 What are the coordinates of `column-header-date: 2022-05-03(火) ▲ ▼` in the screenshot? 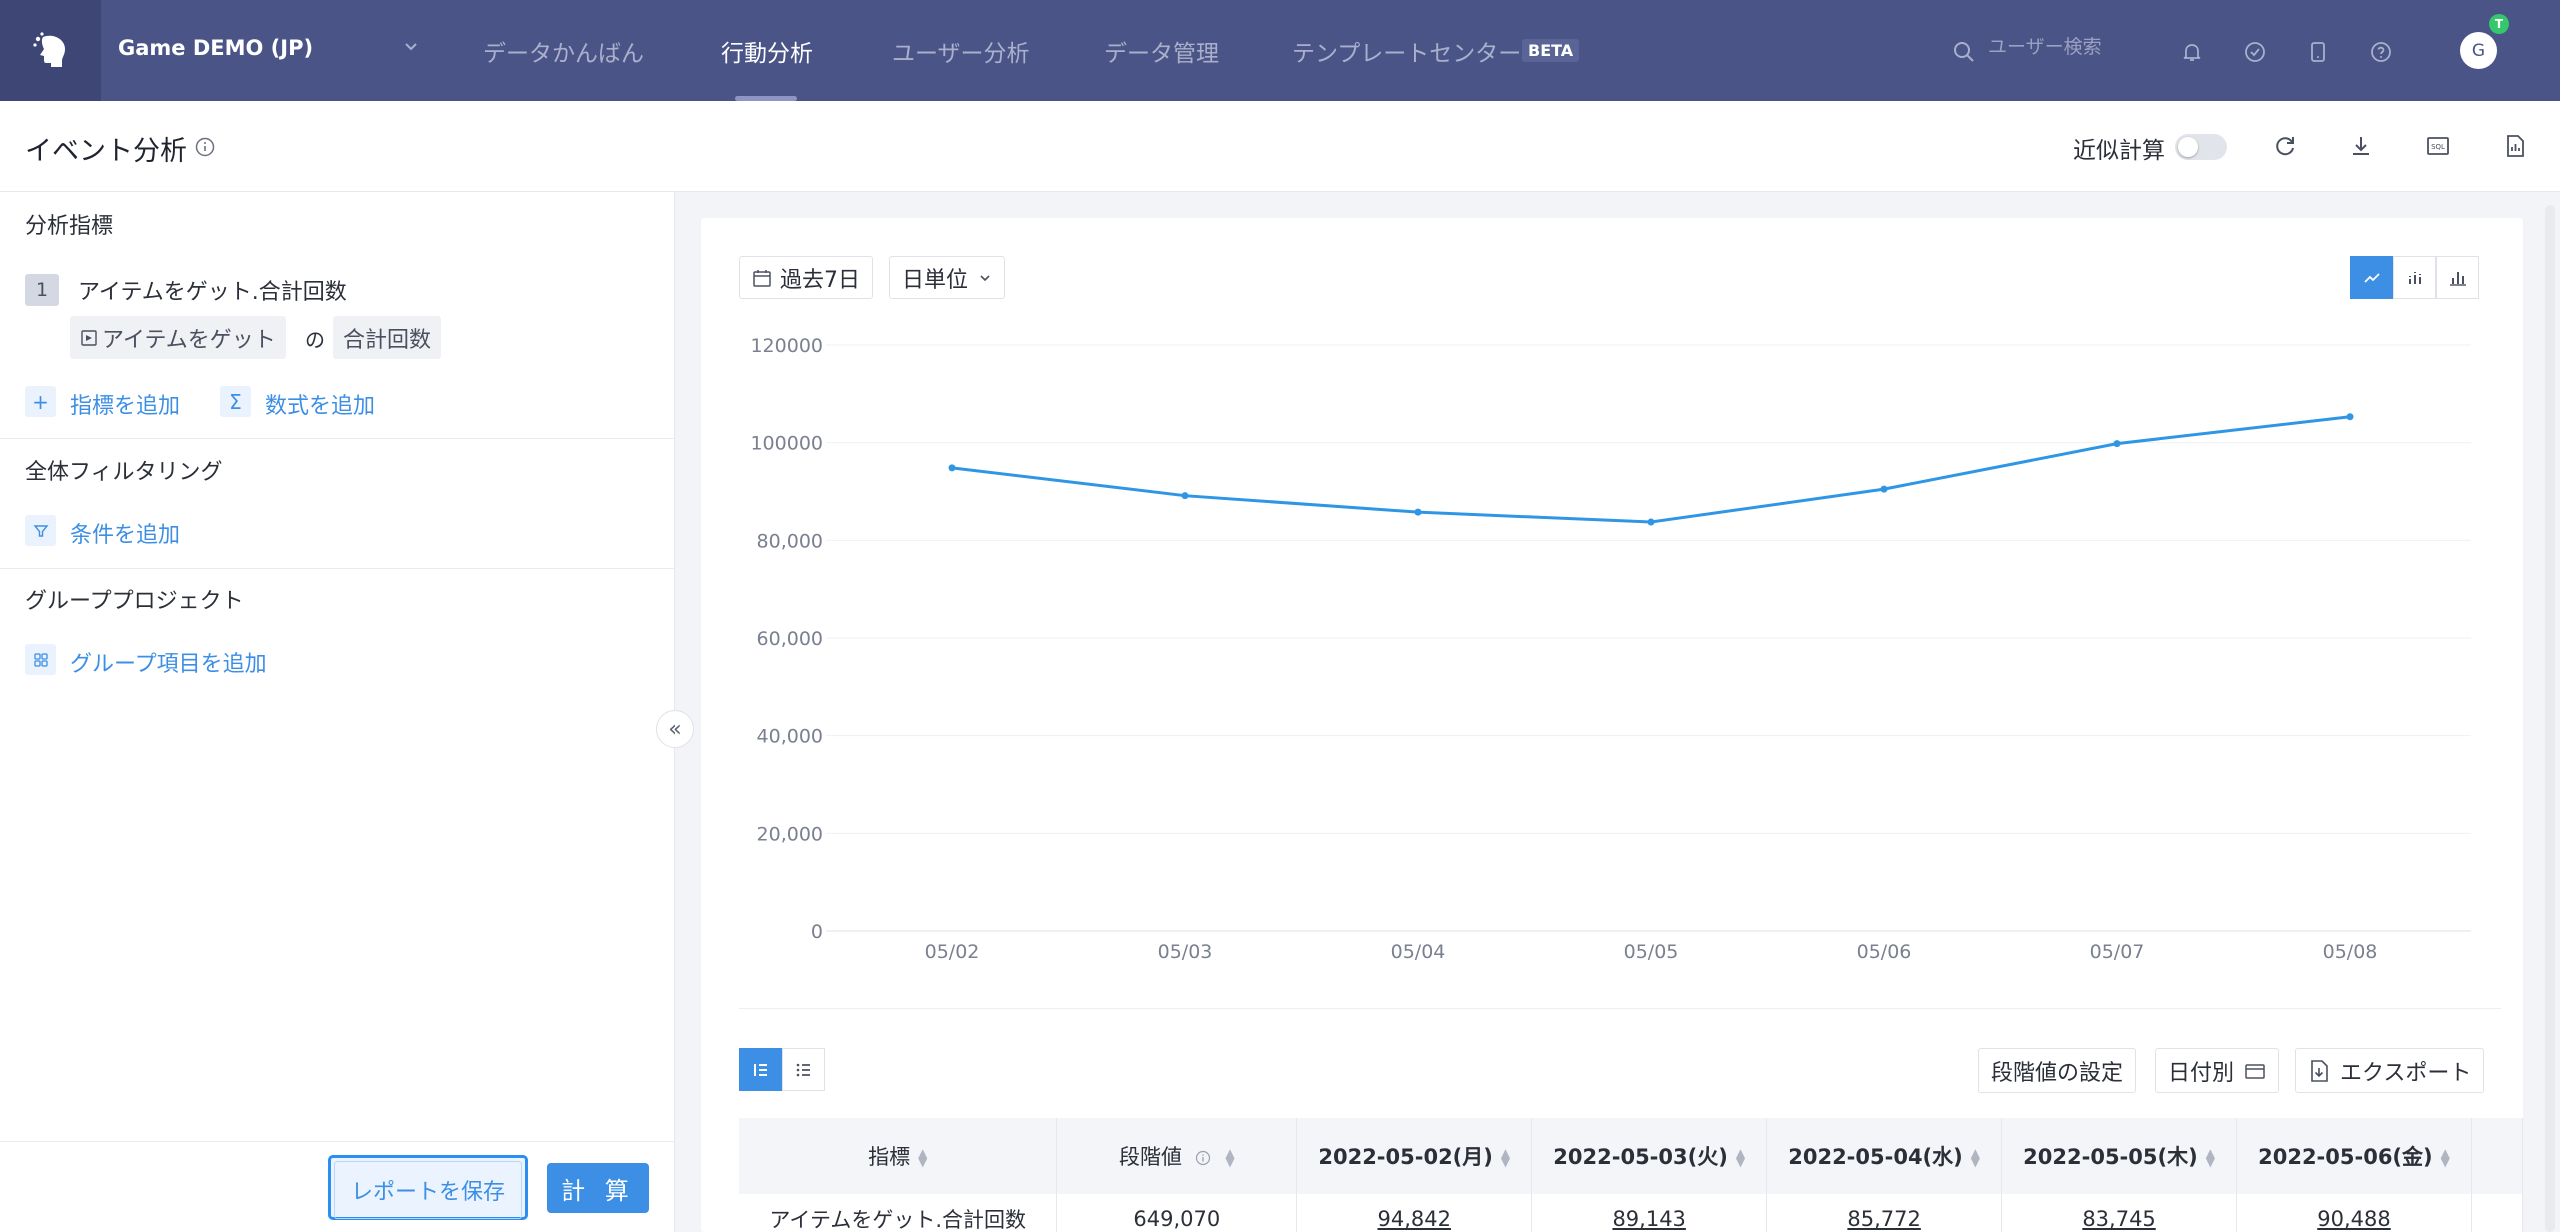 It's located at (1649, 1156).